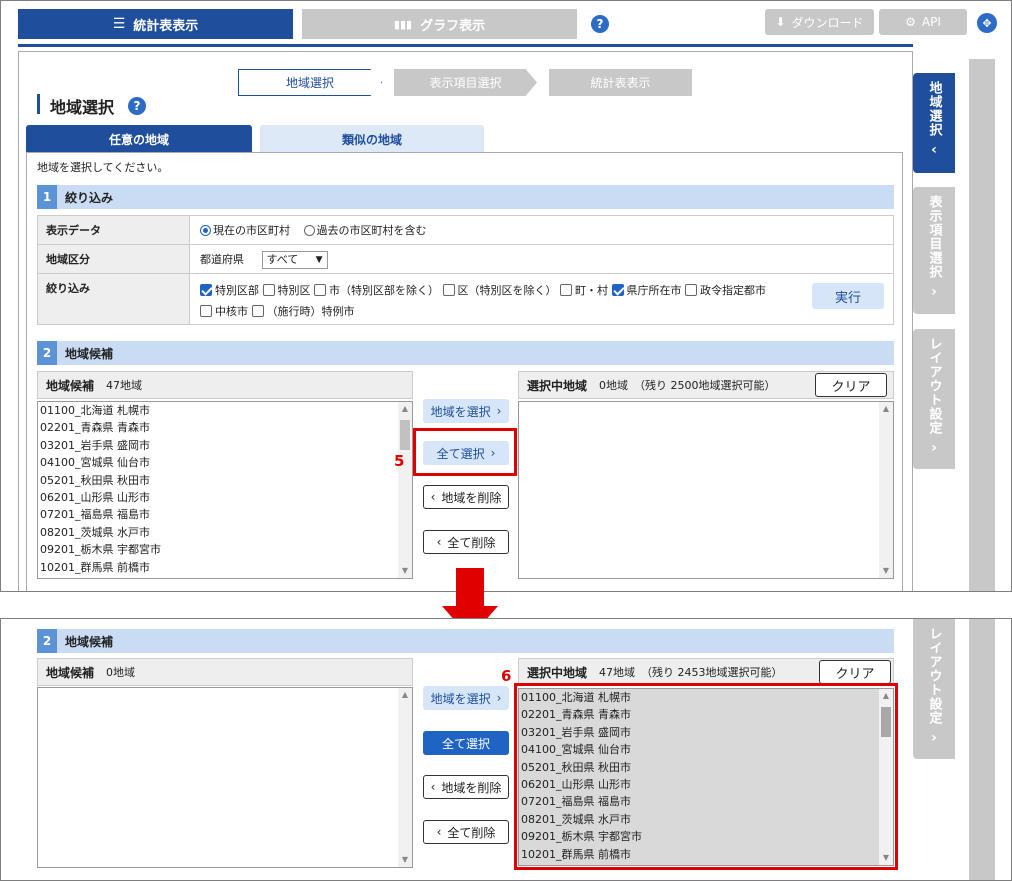  What do you see at coordinates (448, 290) in the screenshot?
I see `check-ward` at bounding box center [448, 290].